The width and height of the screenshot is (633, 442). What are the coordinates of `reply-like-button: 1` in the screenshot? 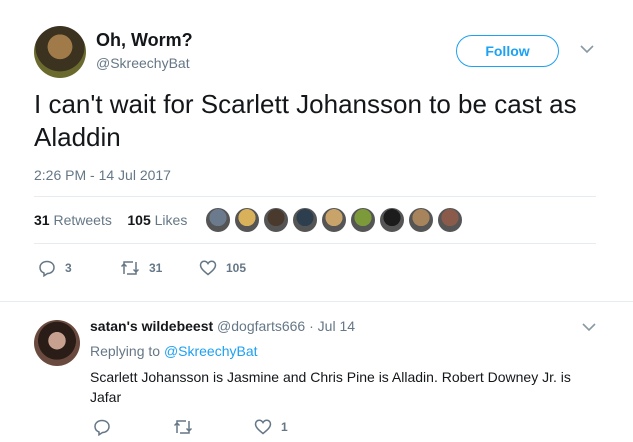 It's located at (271, 427).